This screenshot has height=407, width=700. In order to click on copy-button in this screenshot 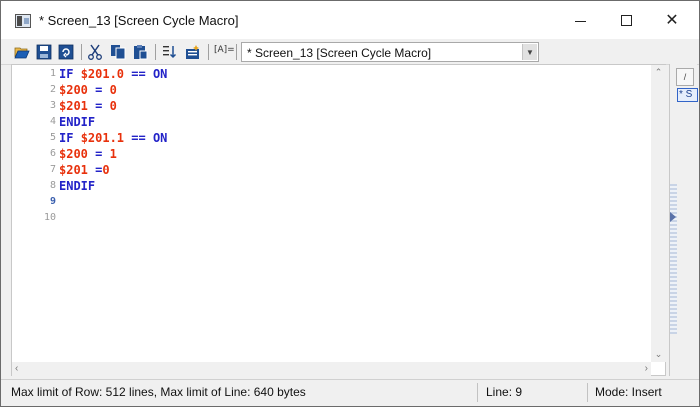, I will do `click(118, 52)`.